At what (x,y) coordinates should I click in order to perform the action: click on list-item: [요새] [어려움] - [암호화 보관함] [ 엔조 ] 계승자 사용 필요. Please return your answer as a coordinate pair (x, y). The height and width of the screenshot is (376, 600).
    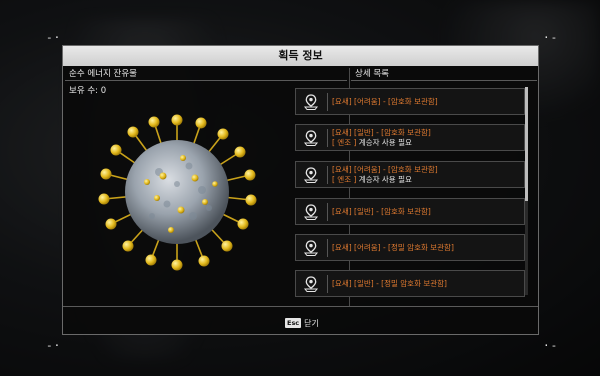
    Looking at the image, I should click on (410, 174).